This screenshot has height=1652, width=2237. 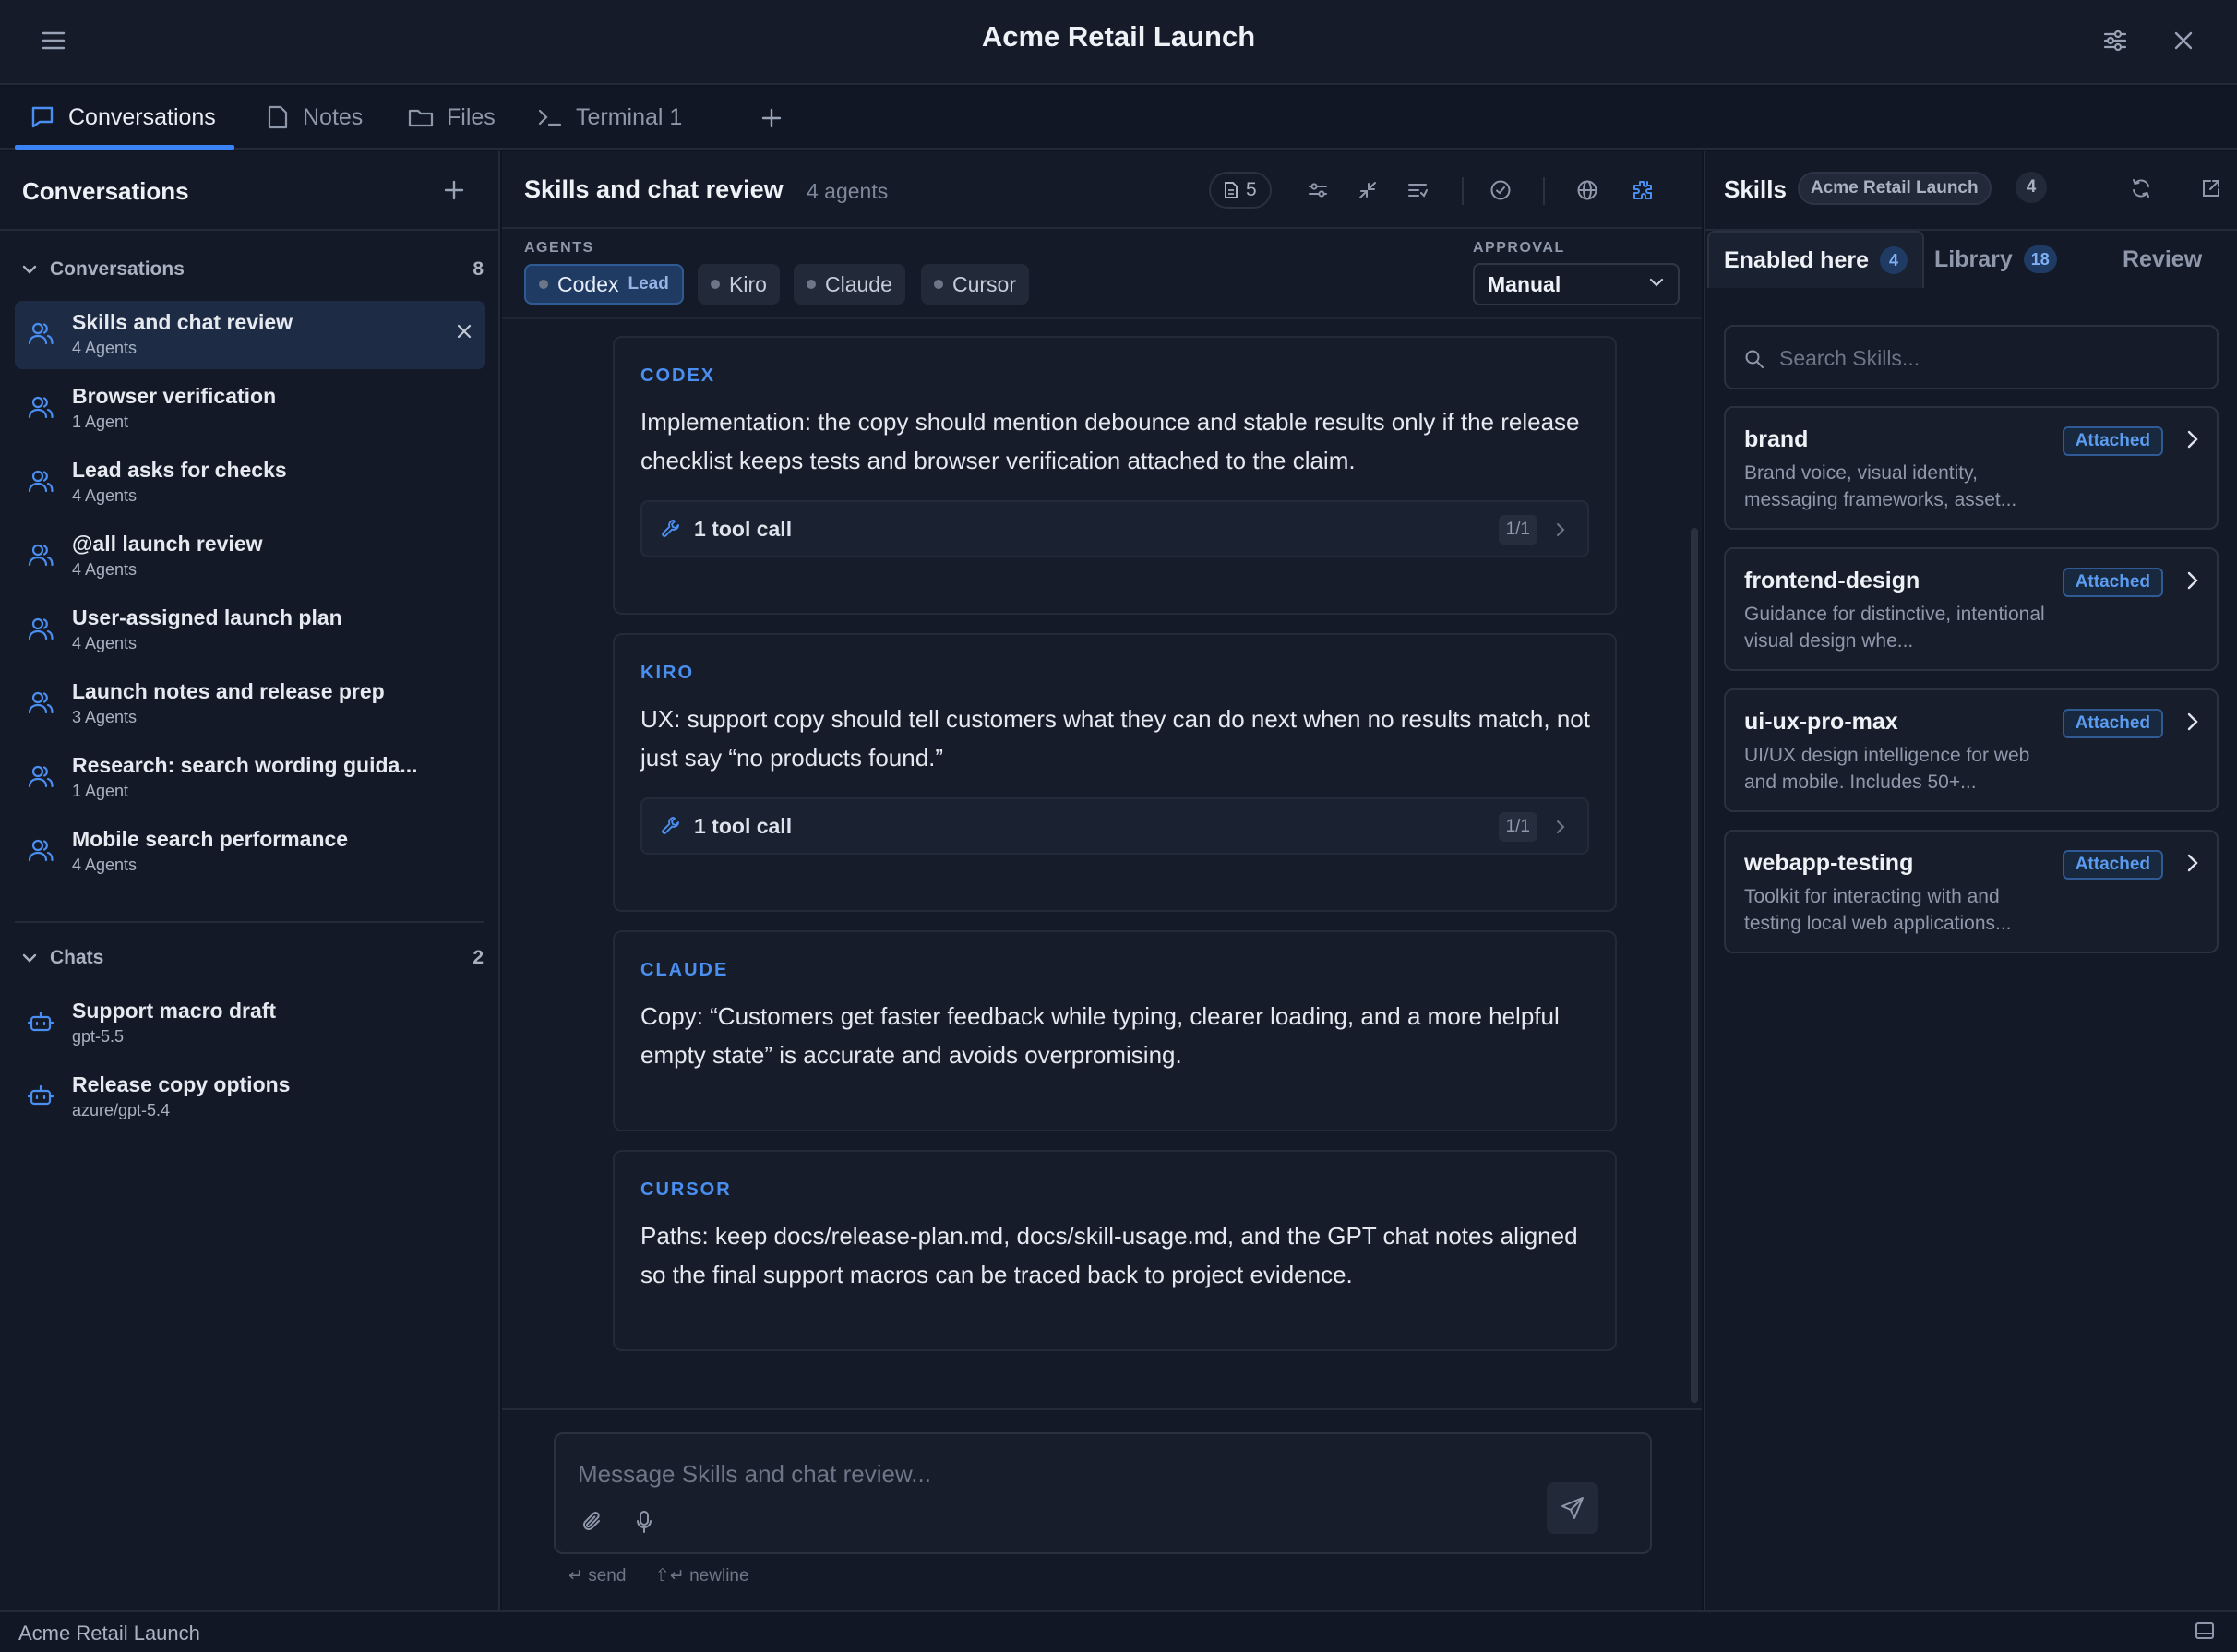 I want to click on paperclip-icon, so click(x=592, y=1522).